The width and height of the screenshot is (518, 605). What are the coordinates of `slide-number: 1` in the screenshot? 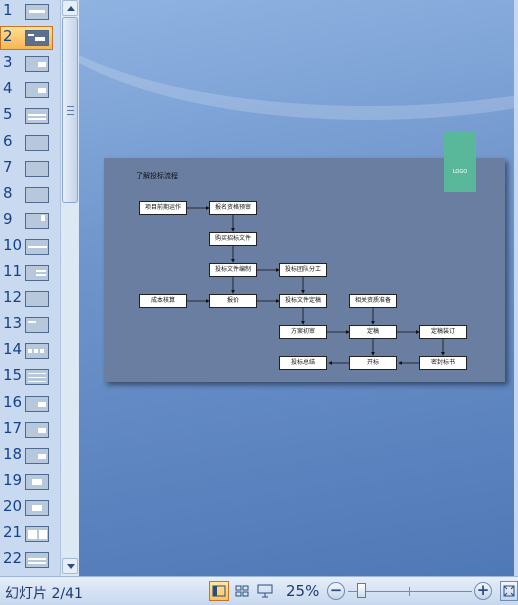 It's located at (8, 10).